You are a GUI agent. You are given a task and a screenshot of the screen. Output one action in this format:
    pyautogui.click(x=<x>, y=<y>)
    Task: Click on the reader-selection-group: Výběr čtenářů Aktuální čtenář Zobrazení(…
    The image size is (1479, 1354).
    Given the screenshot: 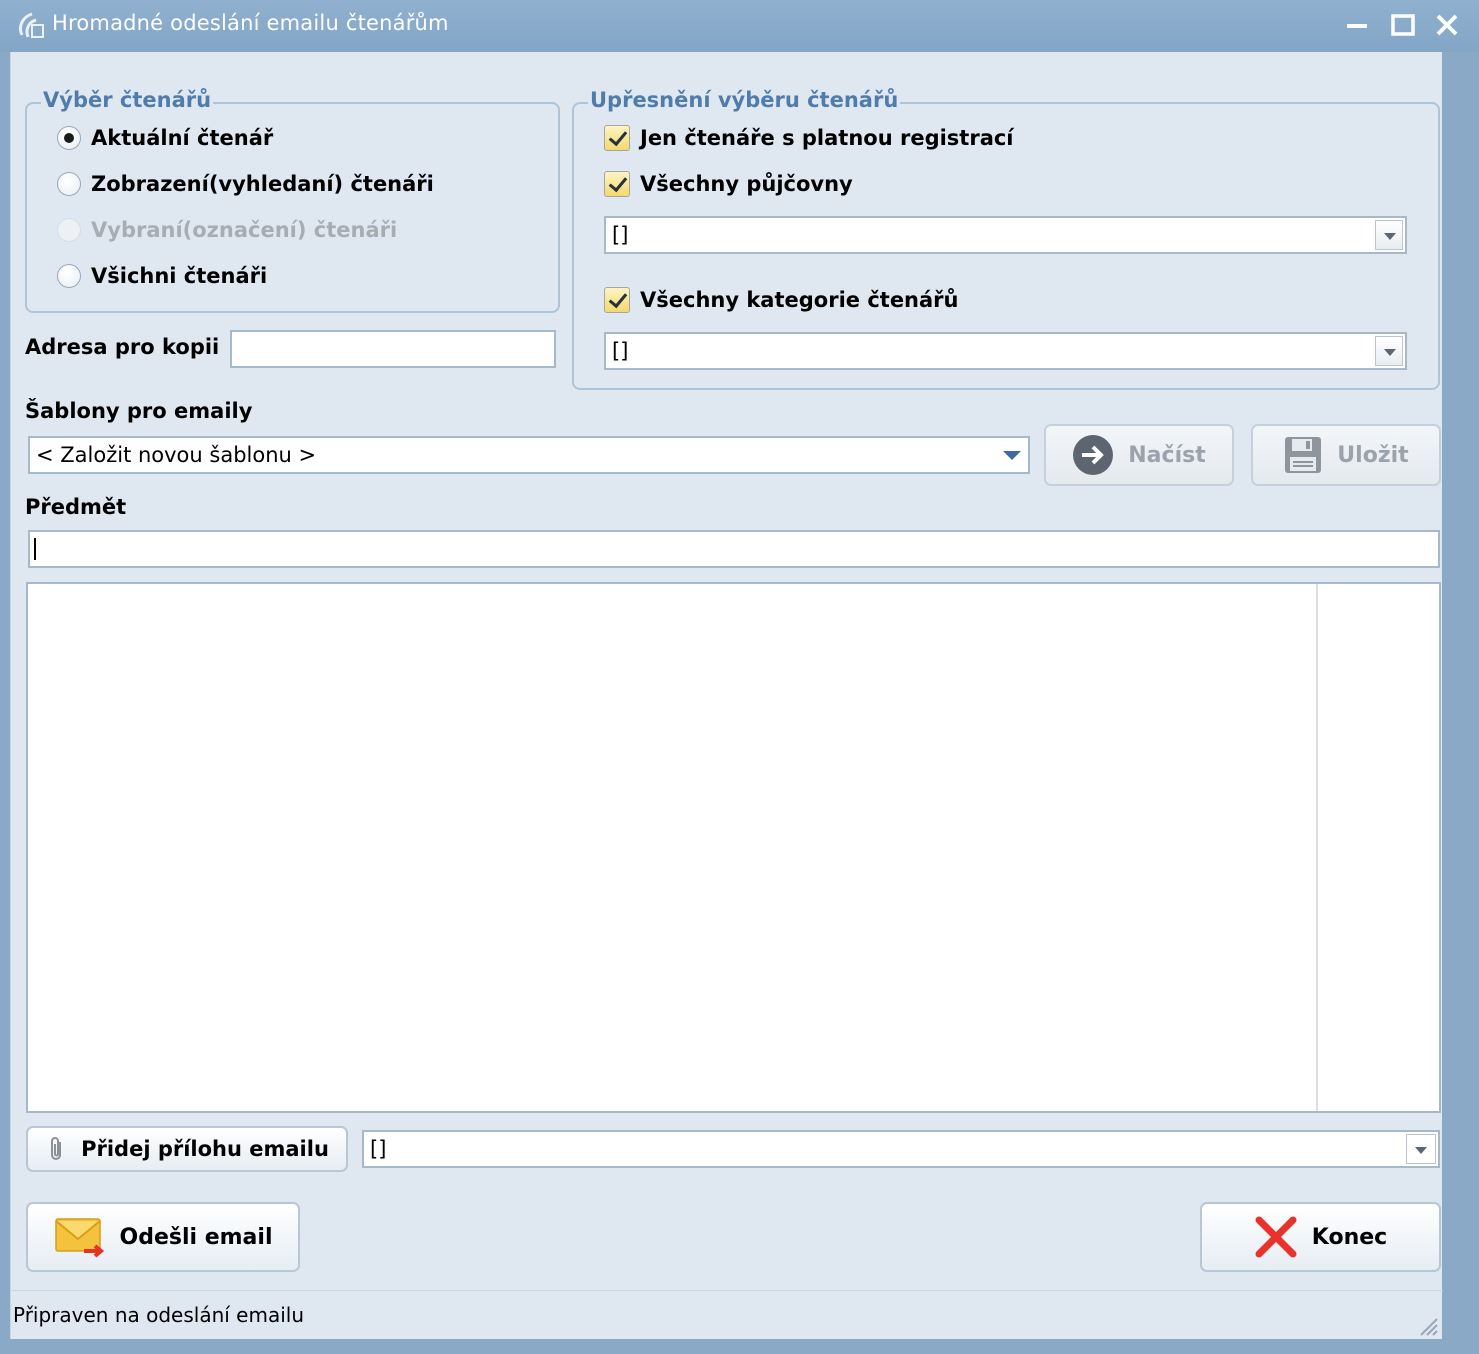 What is the action you would take?
    pyautogui.click(x=292, y=200)
    